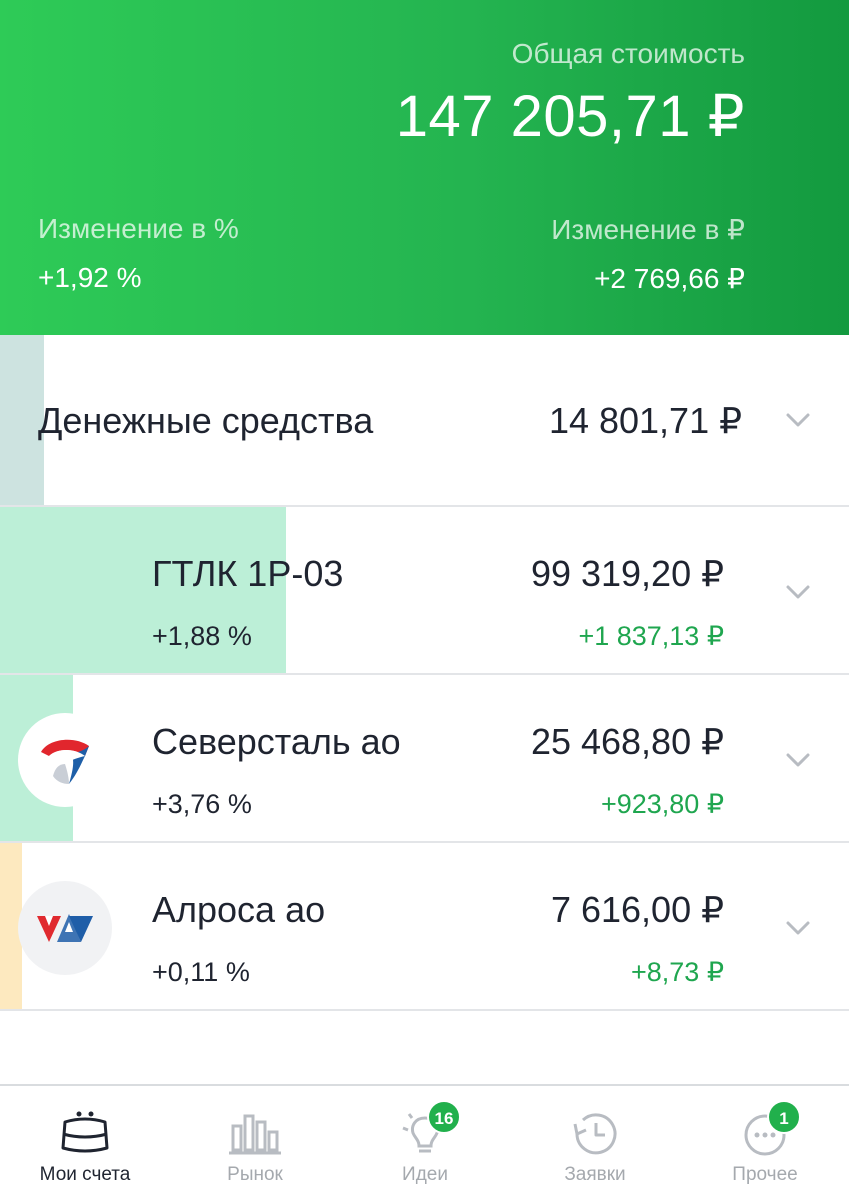 Image resolution: width=849 pixels, height=1200 pixels. What do you see at coordinates (201, 972) in the screenshot?
I see `asset-change-percent: +0,11 %` at bounding box center [201, 972].